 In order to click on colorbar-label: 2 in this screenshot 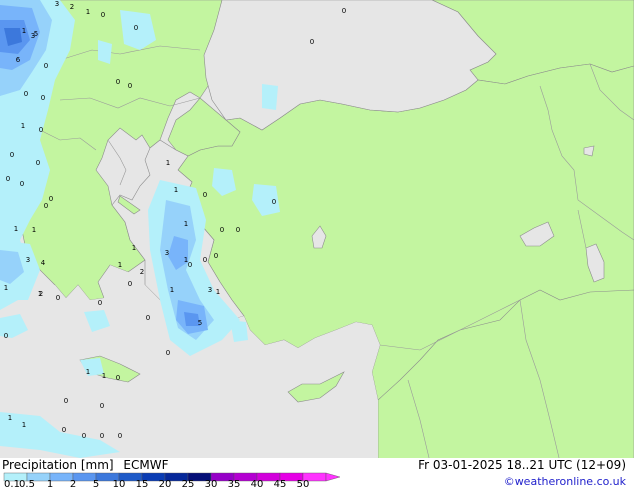, I will do `click(73, 484)`.